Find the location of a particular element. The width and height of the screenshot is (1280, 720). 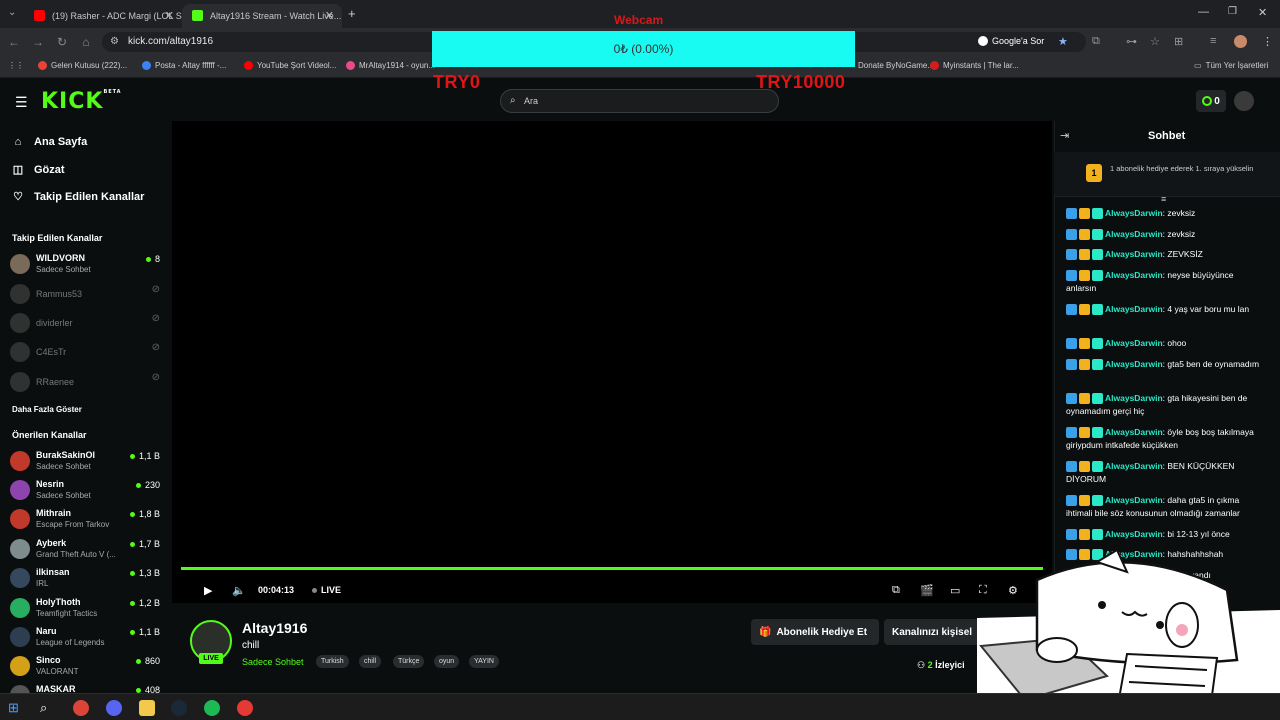

extension-icon: ☆ is located at coordinates (1155, 41).